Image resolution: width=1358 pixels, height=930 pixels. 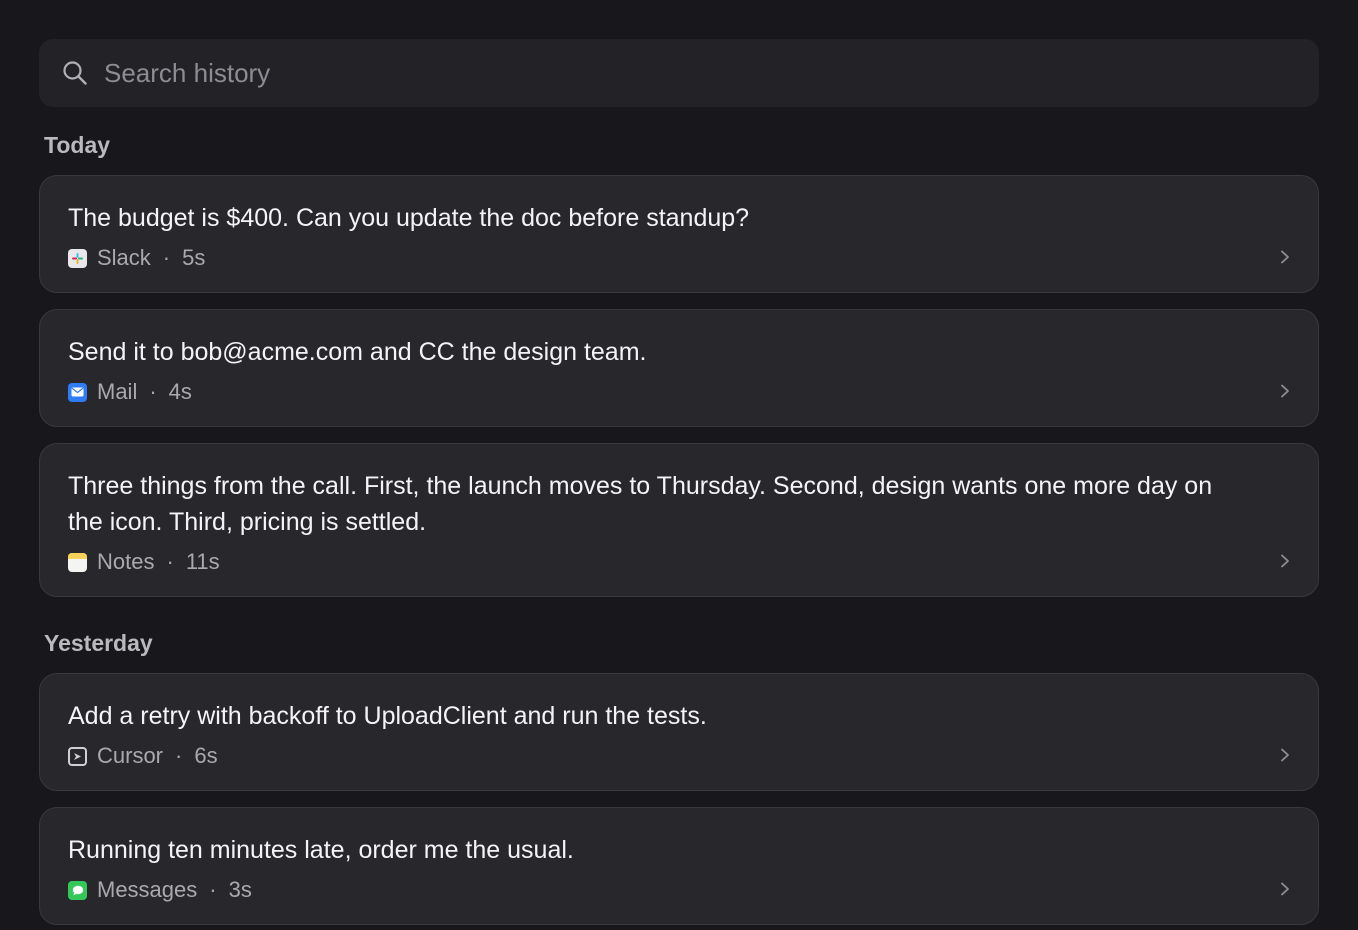 What do you see at coordinates (653, 392) in the screenshot?
I see `history-item-meta: Mail · 4s` at bounding box center [653, 392].